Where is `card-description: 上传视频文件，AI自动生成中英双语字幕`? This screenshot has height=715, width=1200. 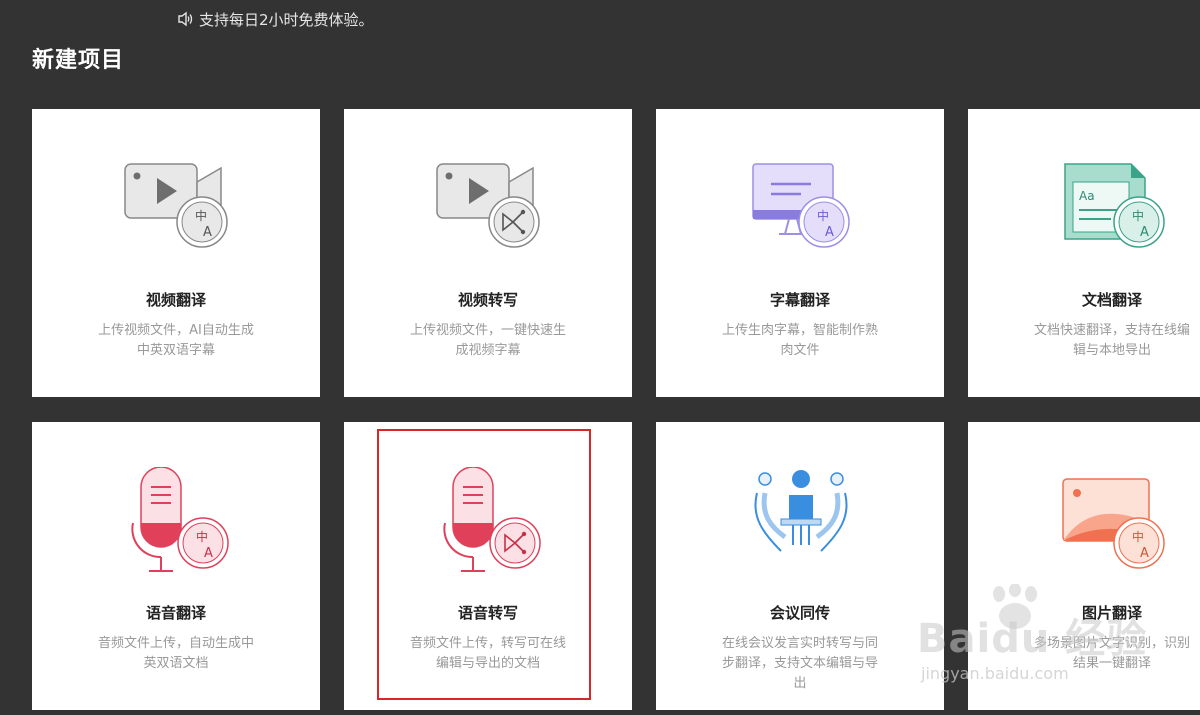 card-description: 上传视频文件，AI自动生成中英双语字幕 is located at coordinates (176, 340).